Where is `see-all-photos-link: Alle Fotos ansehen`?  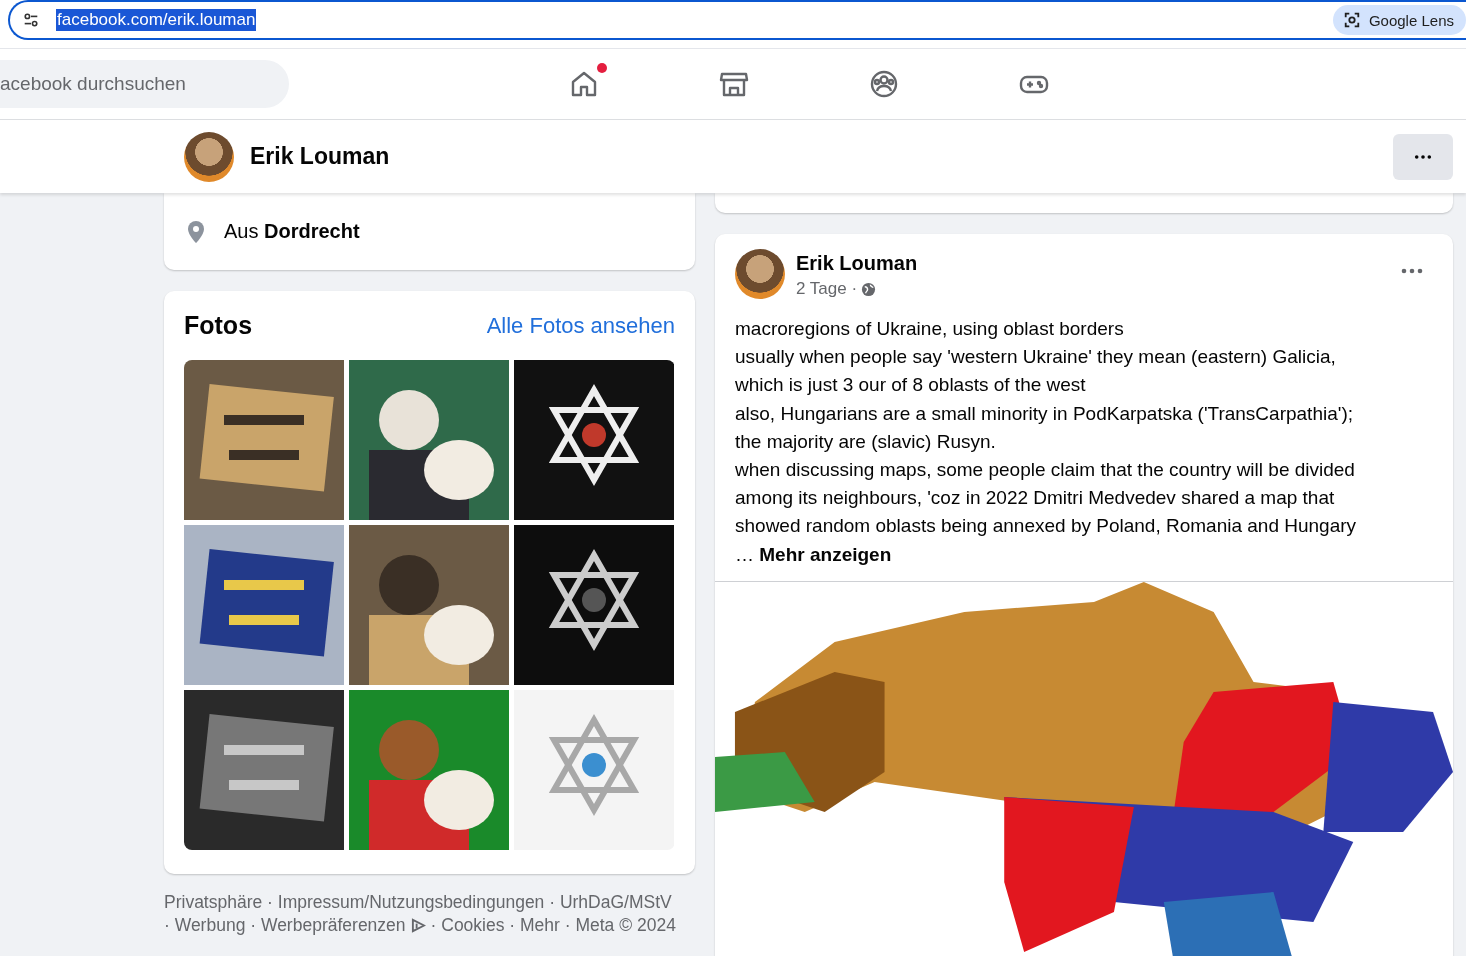
see-all-photos-link: Alle Fotos ansehen is located at coordinates (580, 325).